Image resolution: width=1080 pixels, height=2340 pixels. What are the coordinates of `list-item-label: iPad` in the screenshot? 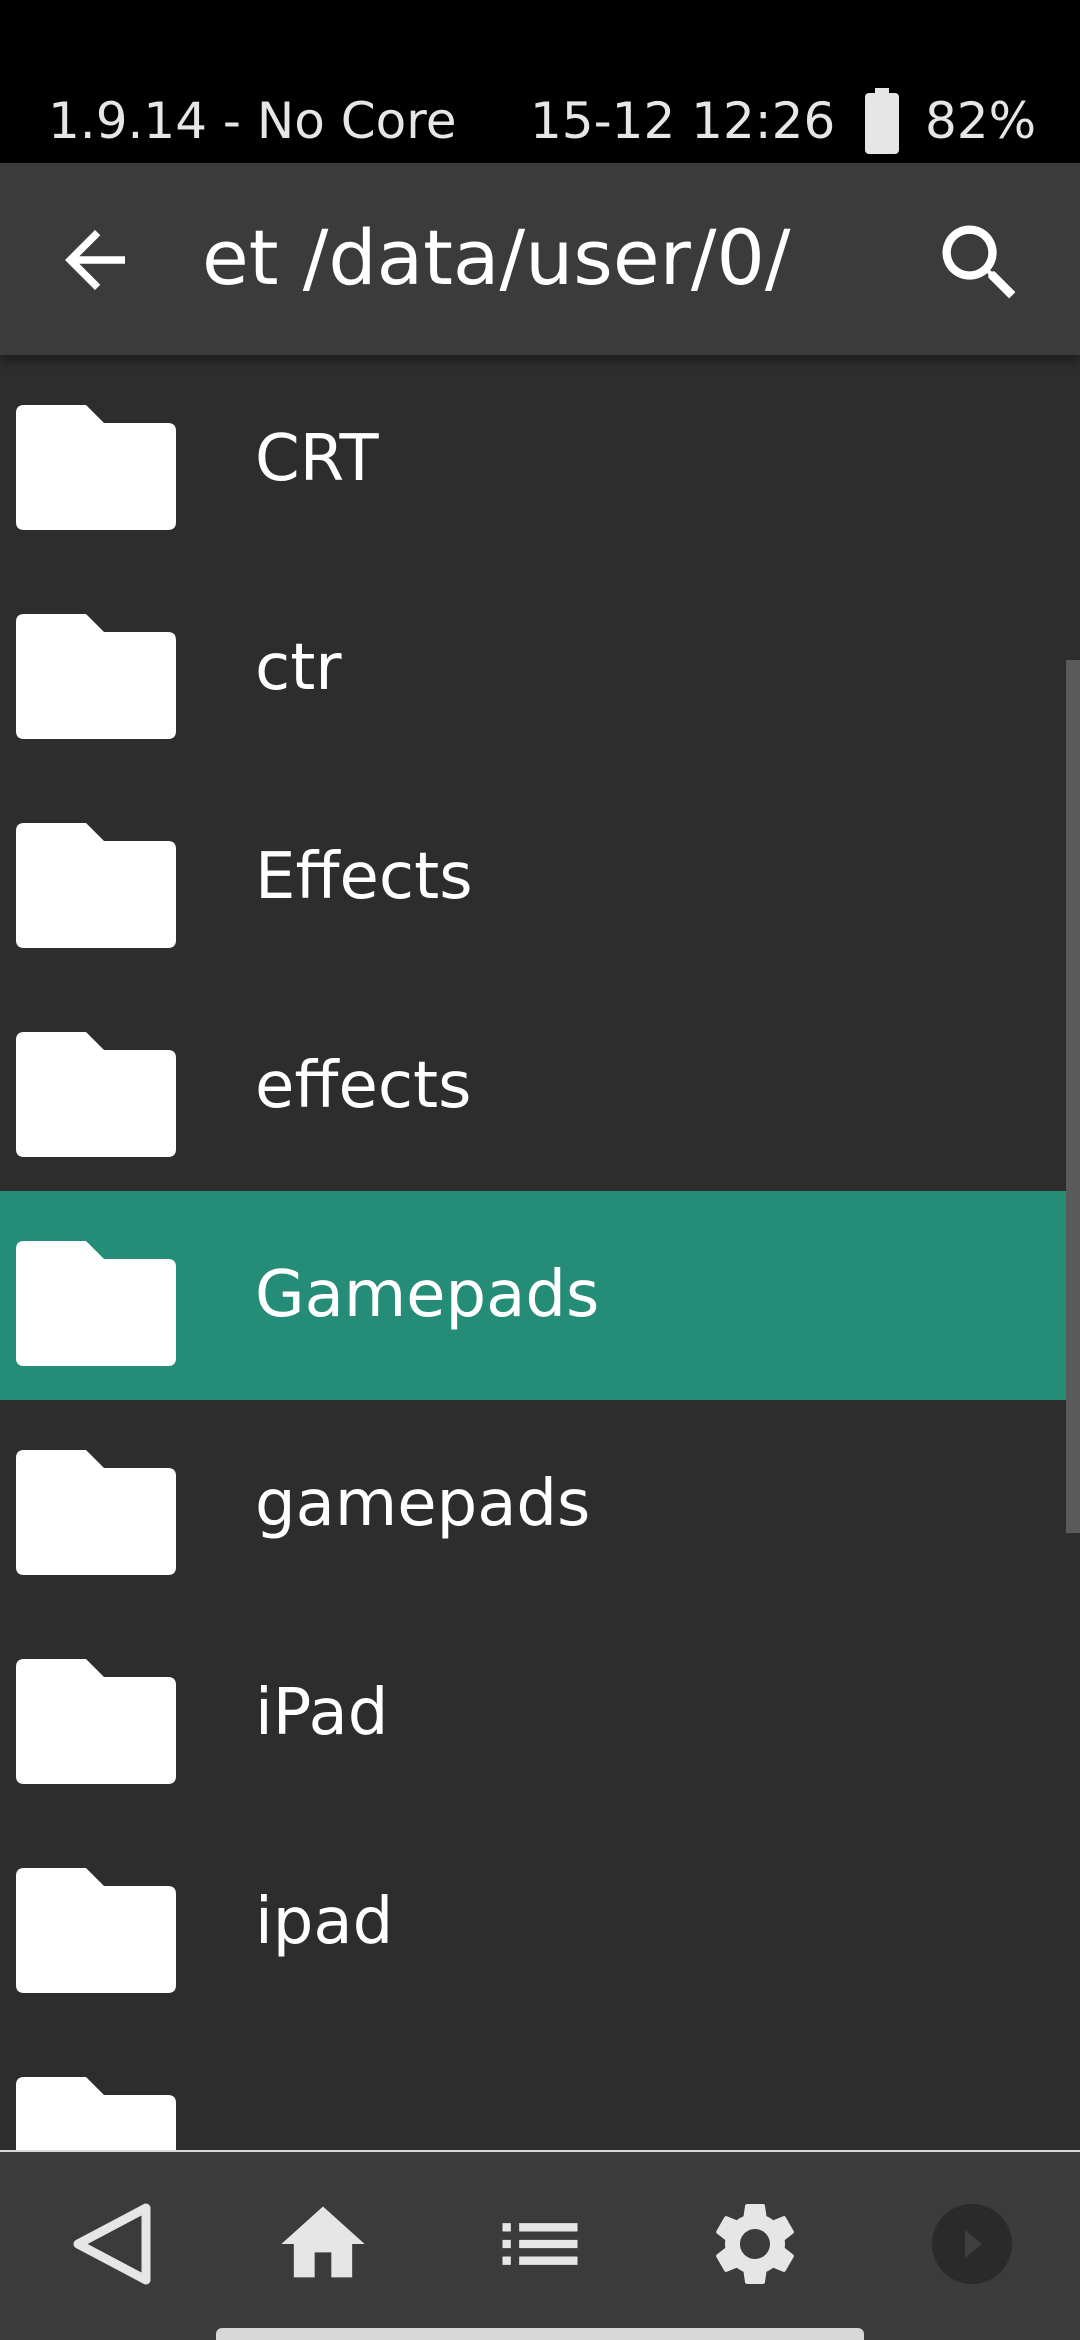 It's located at (322, 1713).